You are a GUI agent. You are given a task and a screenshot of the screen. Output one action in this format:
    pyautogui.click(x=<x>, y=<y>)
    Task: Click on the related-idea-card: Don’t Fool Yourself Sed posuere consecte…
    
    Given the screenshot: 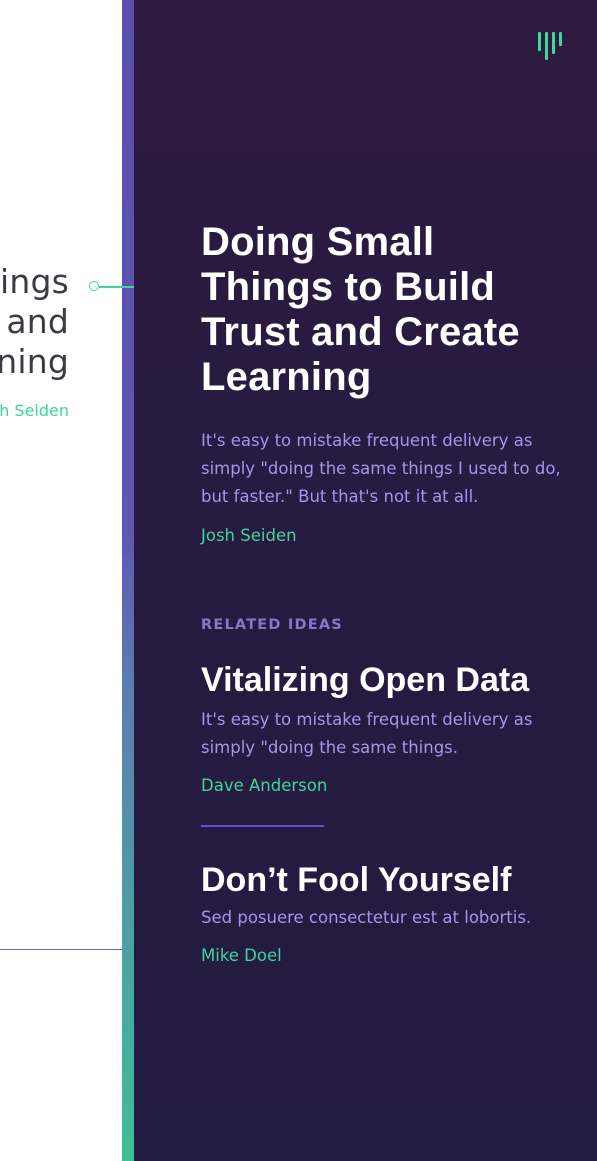 What is the action you would take?
    pyautogui.click(x=391, y=912)
    